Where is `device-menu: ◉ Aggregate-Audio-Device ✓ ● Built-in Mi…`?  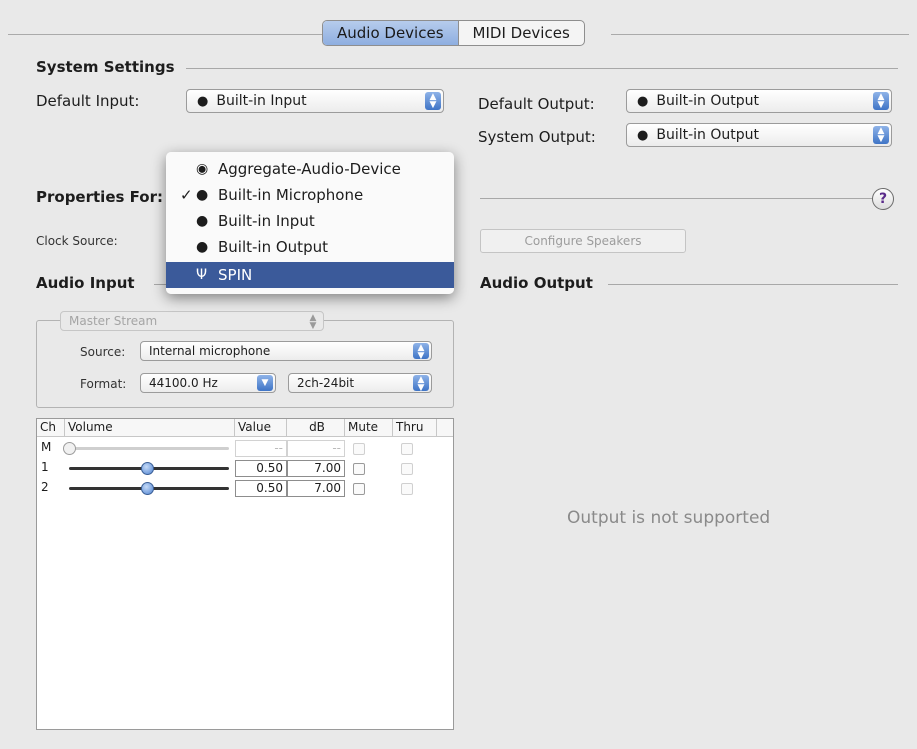
device-menu: ◉ Aggregate-Audio-Device ✓ ● Built-in Mi… is located at coordinates (310, 223).